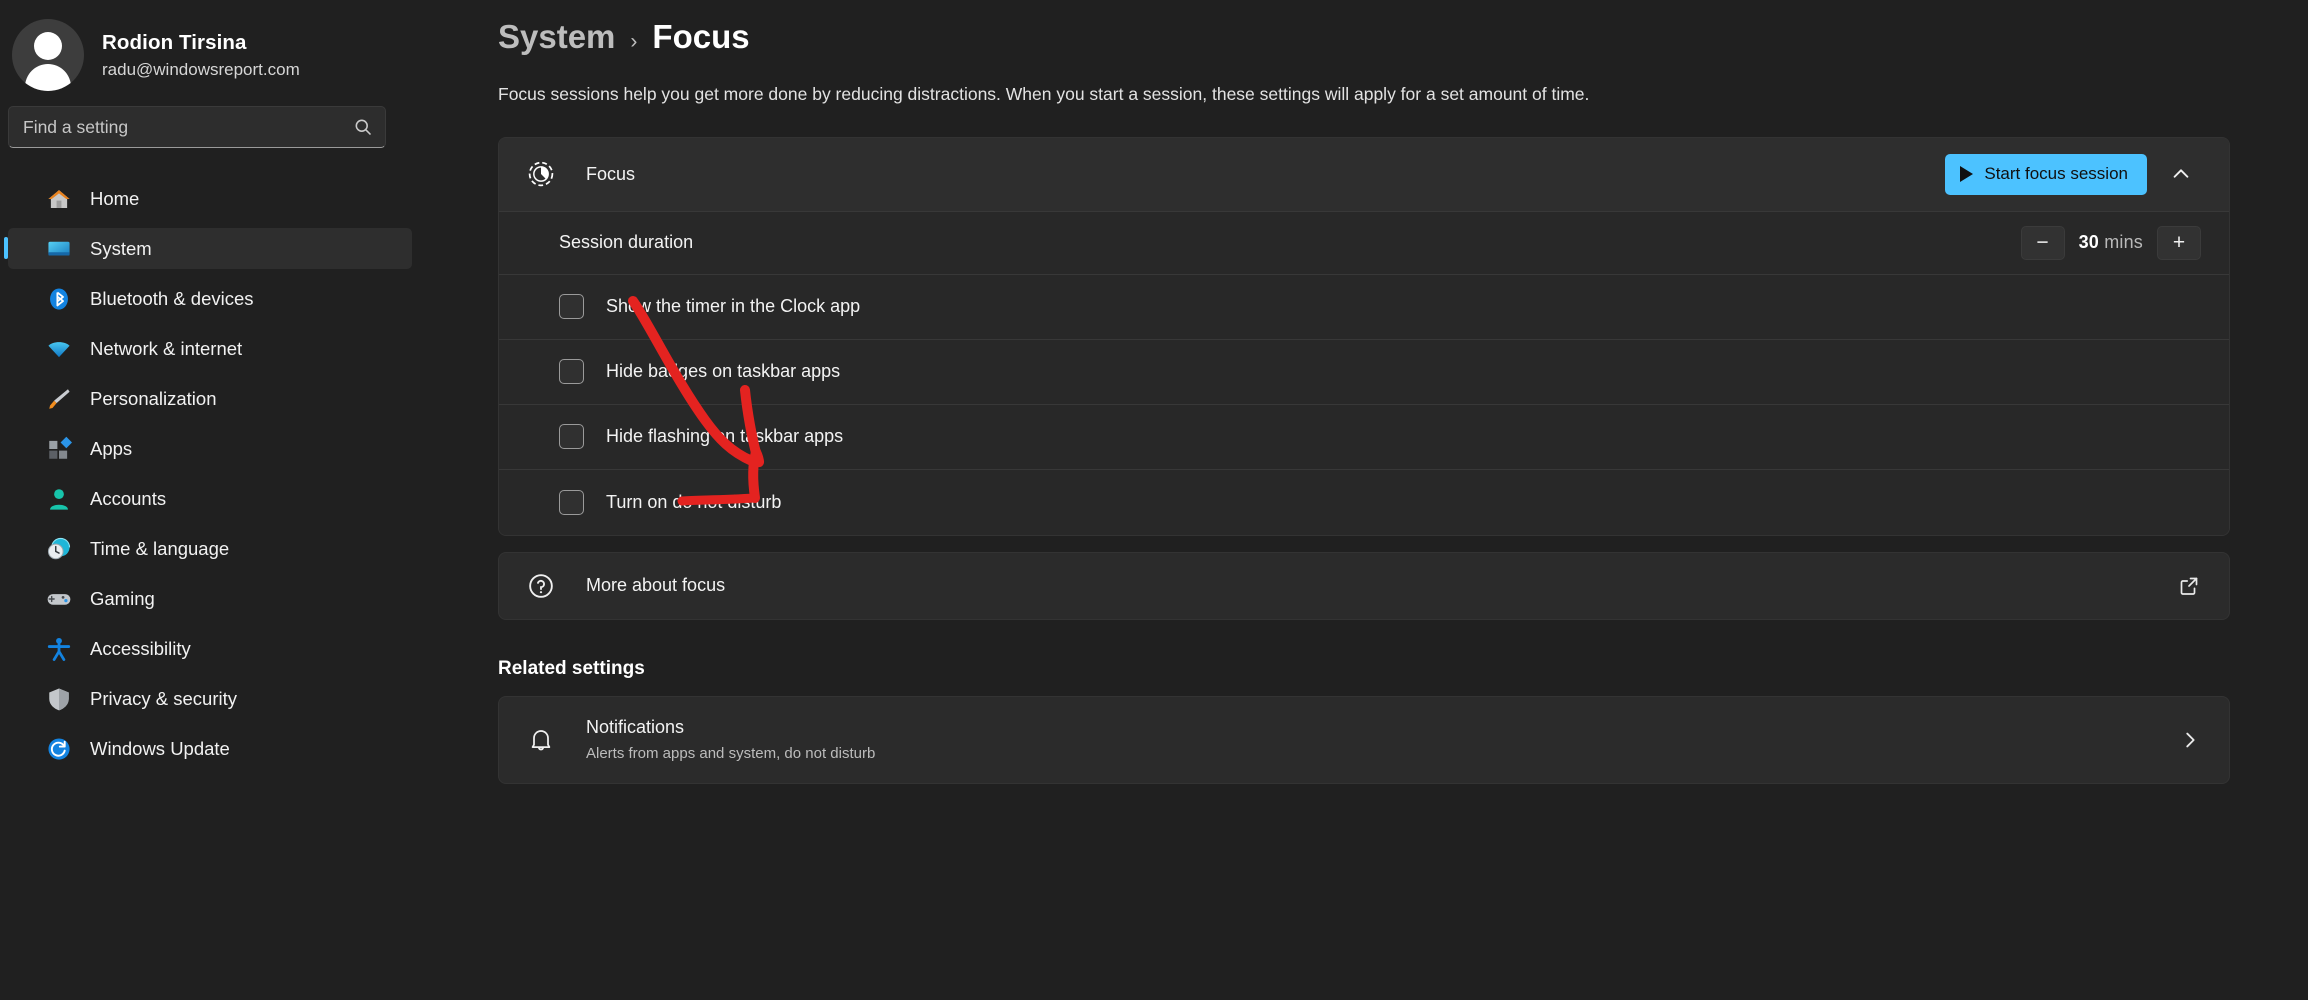  What do you see at coordinates (571, 307) in the screenshot?
I see `checkbox-show-timer` at bounding box center [571, 307].